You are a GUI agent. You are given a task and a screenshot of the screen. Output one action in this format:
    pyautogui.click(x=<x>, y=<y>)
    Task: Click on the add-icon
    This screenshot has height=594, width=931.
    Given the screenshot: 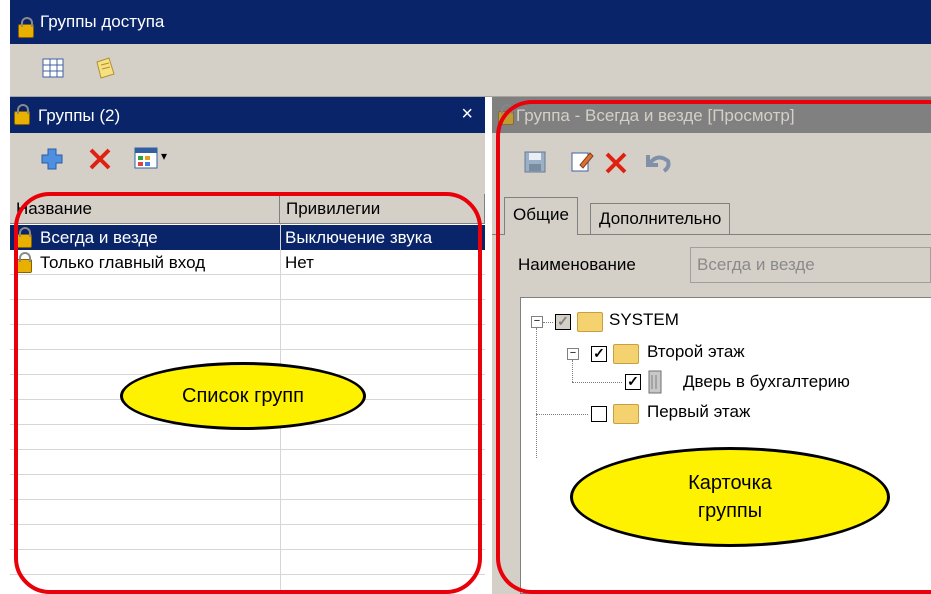 What is the action you would take?
    pyautogui.click(x=52, y=159)
    